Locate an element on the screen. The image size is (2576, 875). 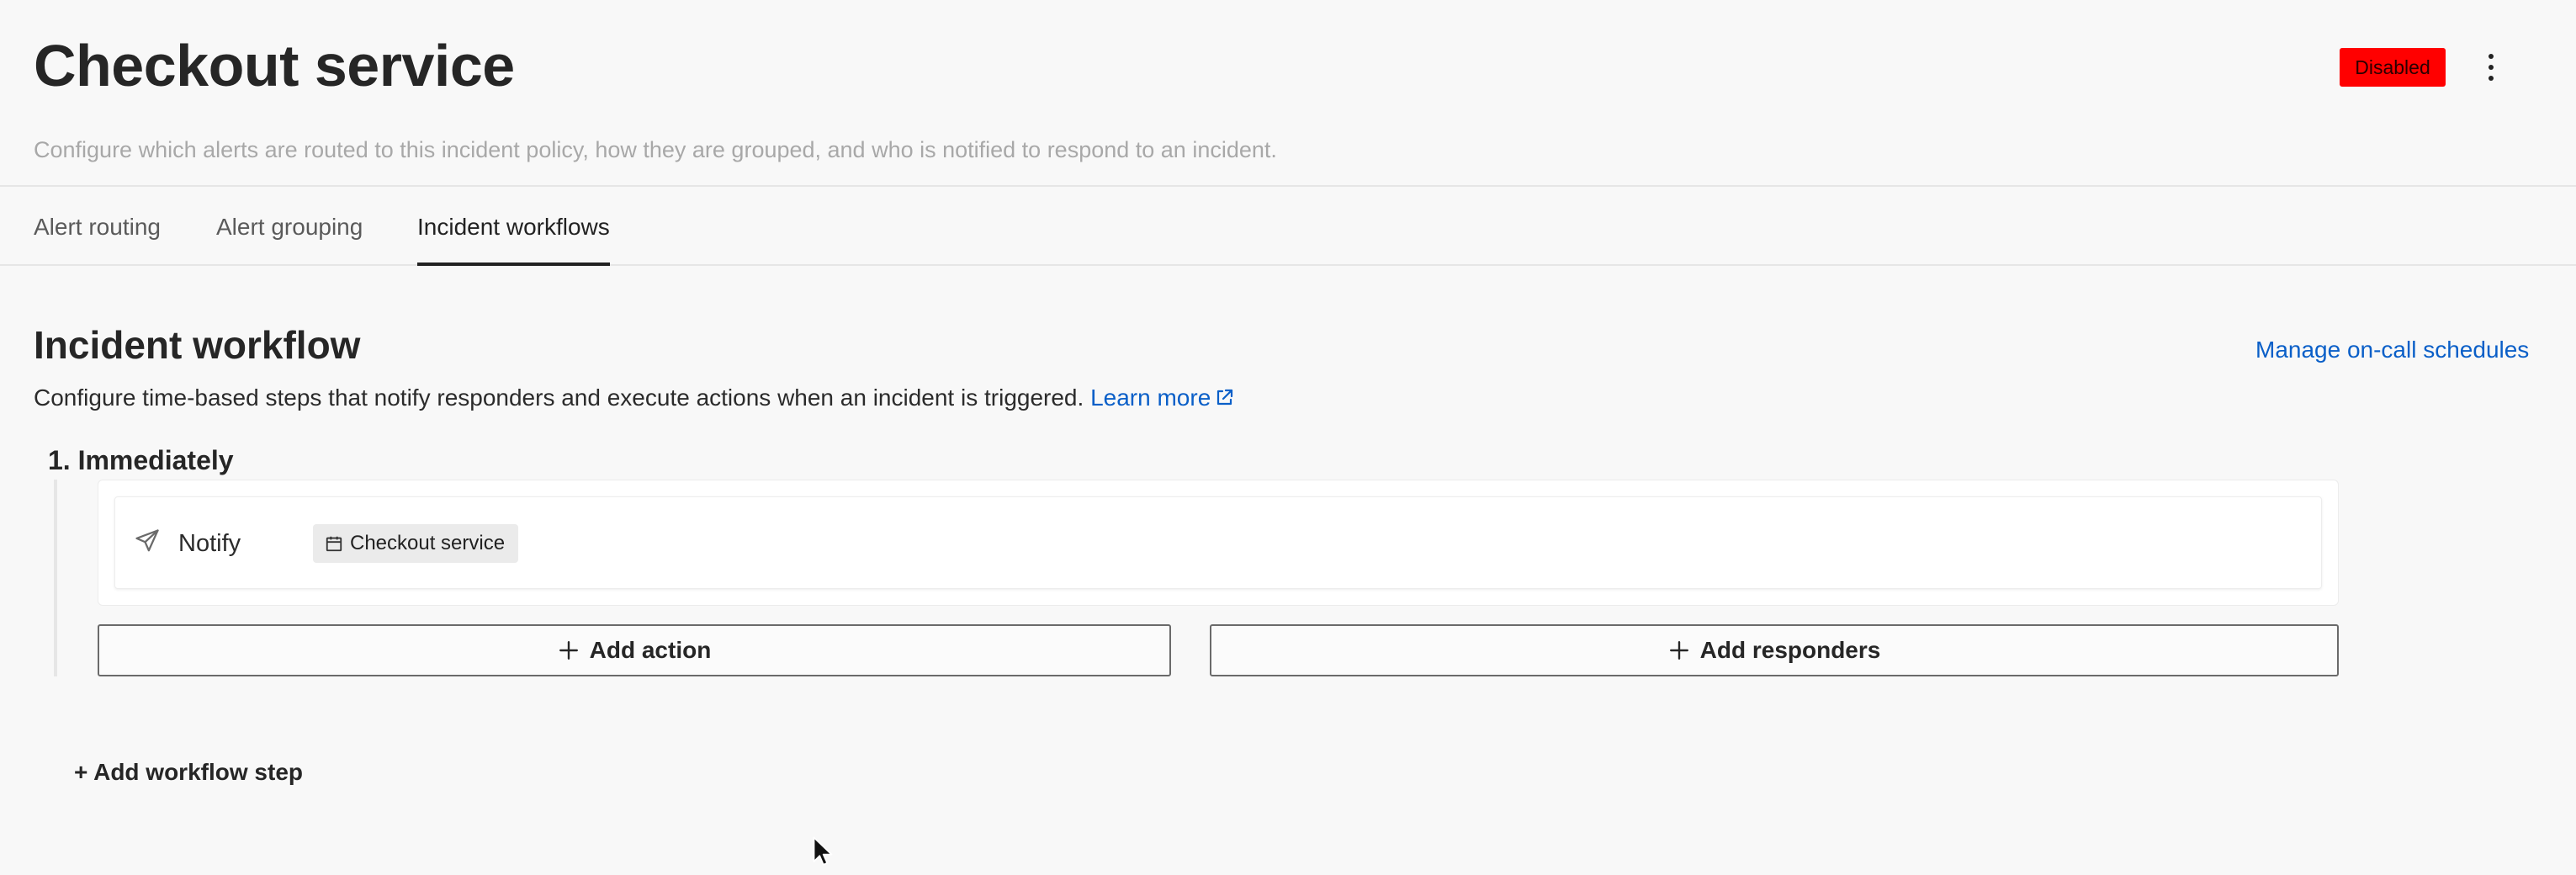
learn-more-link: Learn more is located at coordinates (1162, 397).